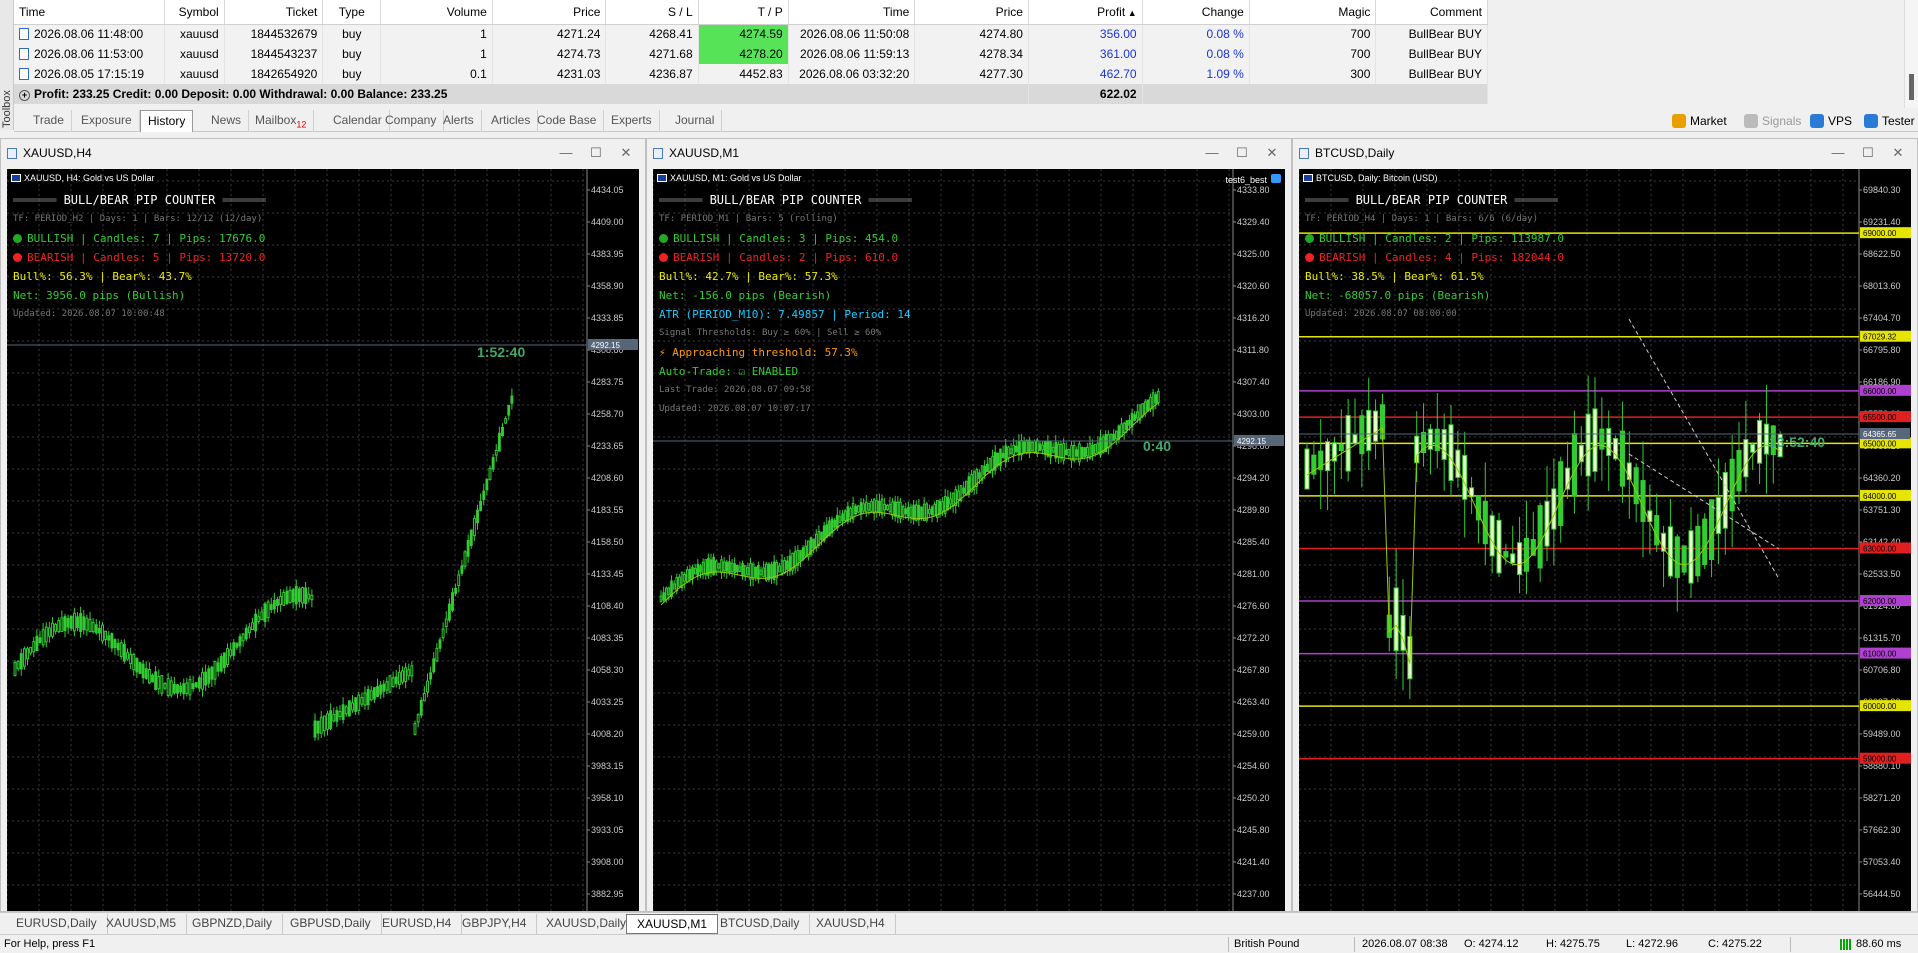  I want to click on tab-tester: Tester, so click(1889, 121).